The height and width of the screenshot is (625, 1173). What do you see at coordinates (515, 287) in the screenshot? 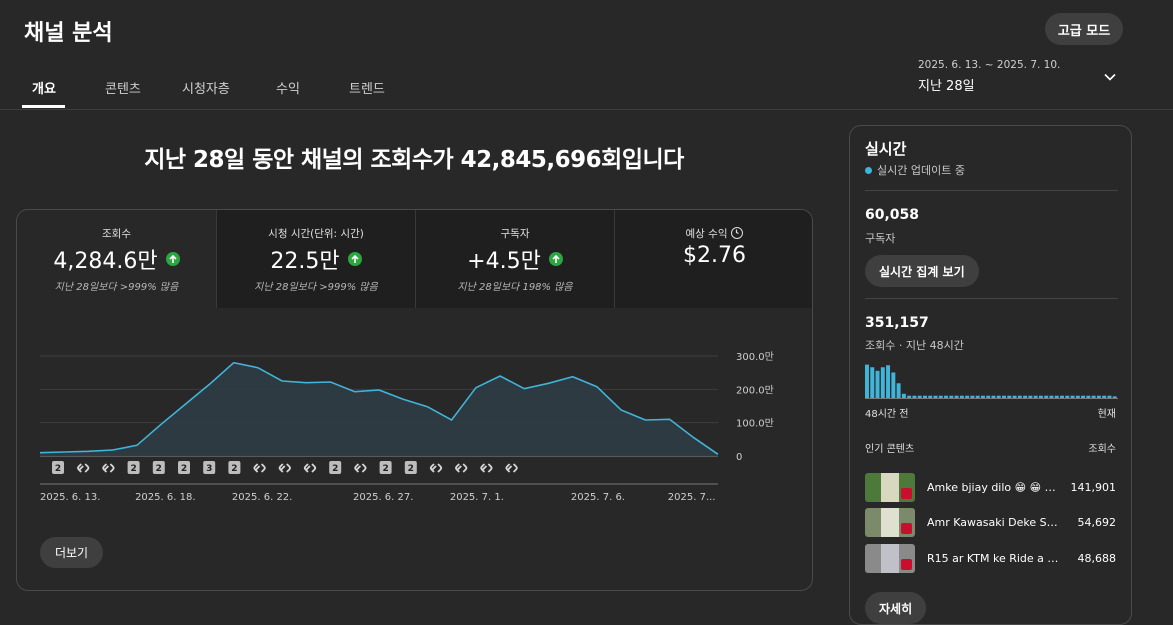
I see `metric-comparison: 지난 28일보다 198% 많음` at bounding box center [515, 287].